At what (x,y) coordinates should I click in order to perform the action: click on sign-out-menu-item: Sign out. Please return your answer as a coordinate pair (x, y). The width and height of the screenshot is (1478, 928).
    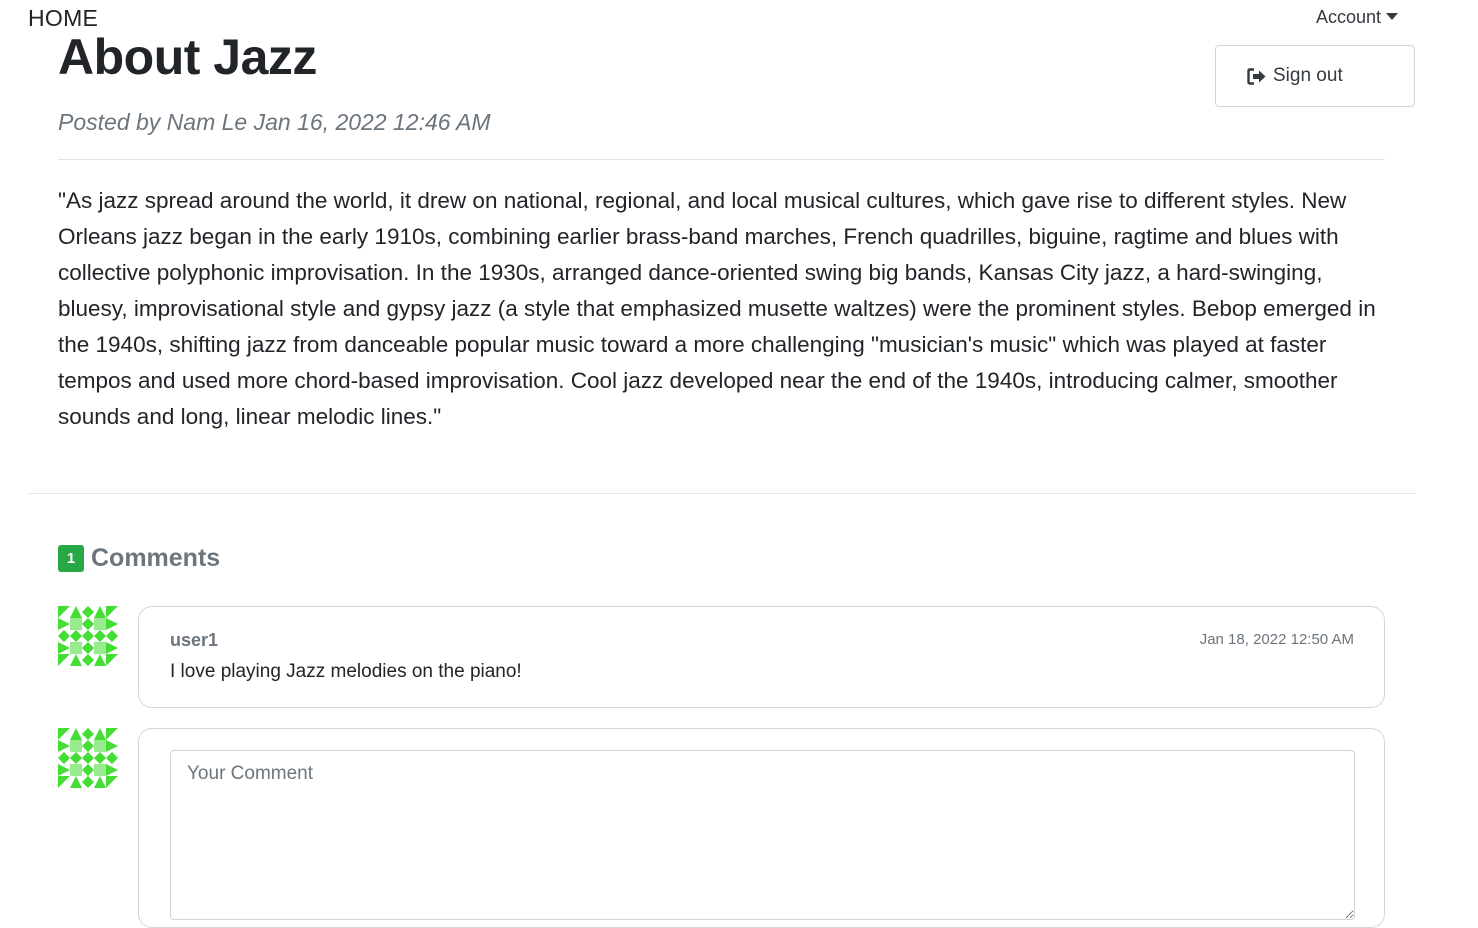
    Looking at the image, I should click on (1295, 76).